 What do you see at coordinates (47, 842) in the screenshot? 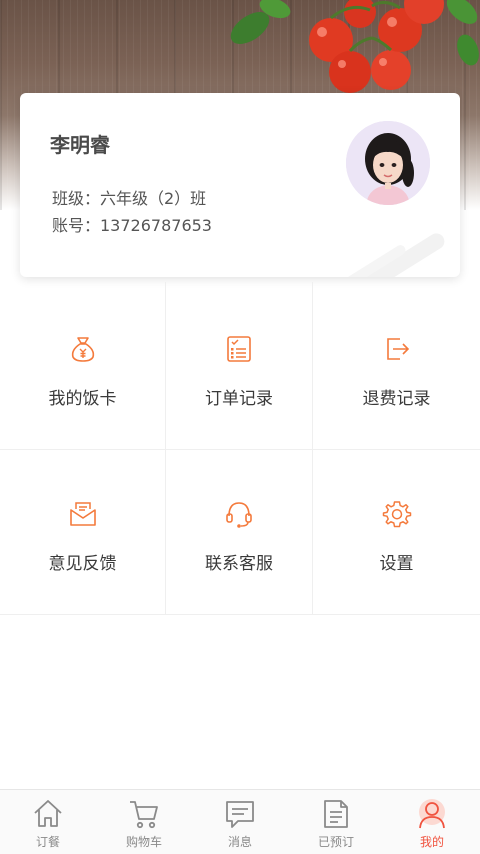
I see `tab-label-order-meal: 订餐` at bounding box center [47, 842].